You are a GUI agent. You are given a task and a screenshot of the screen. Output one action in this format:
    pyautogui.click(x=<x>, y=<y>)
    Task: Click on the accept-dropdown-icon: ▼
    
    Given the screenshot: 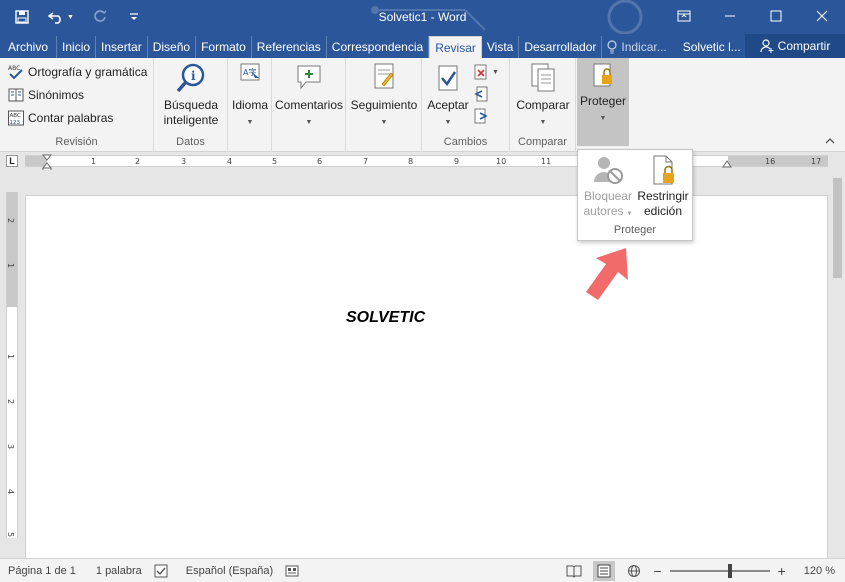 What is the action you would take?
    pyautogui.click(x=448, y=122)
    